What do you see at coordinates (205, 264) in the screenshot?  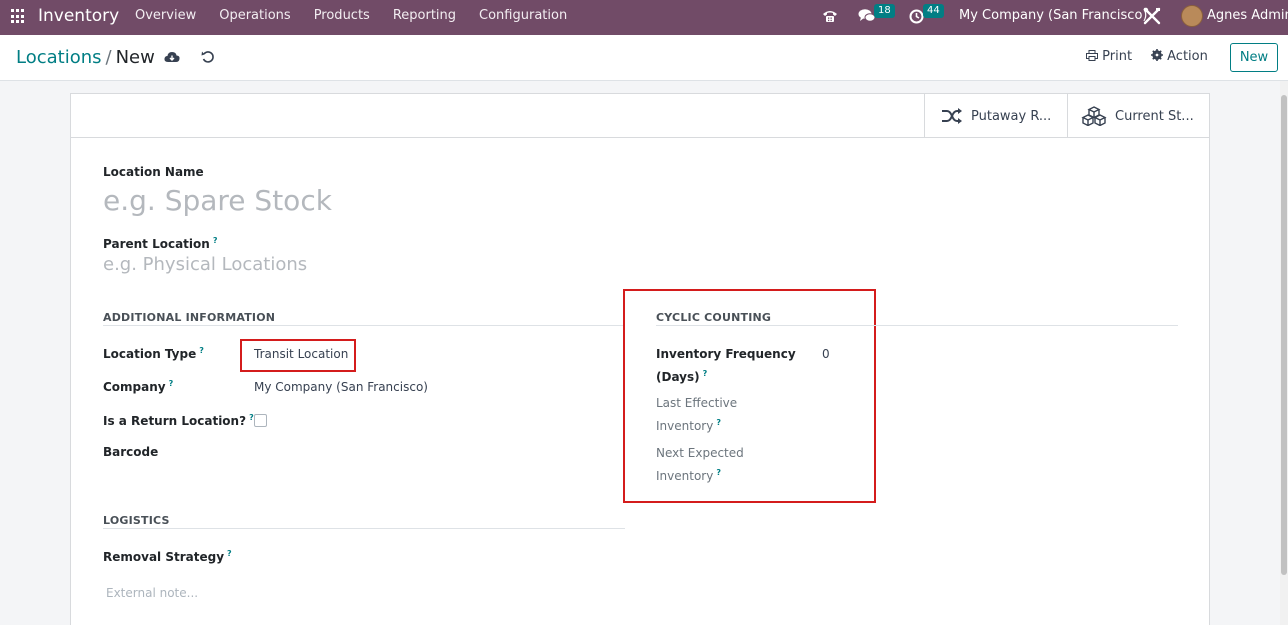 I see `parent-location-input: e.g. Physical Locations` at bounding box center [205, 264].